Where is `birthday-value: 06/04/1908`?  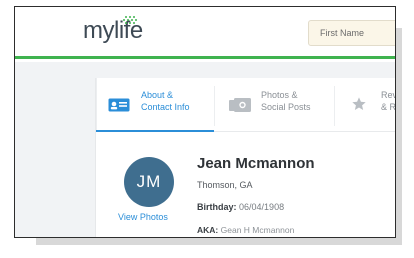 birthday-value: 06/04/1908 is located at coordinates (262, 207).